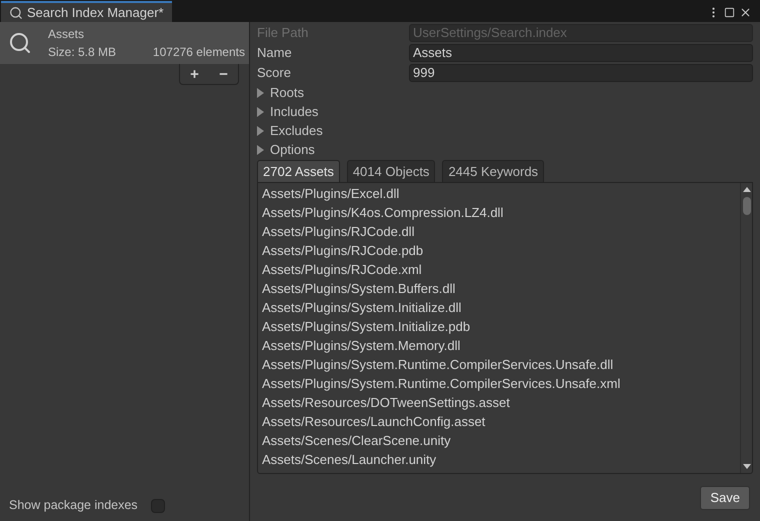 Image resolution: width=760 pixels, height=521 pixels. What do you see at coordinates (73, 505) in the screenshot?
I see `show-package-label: Show package indexes` at bounding box center [73, 505].